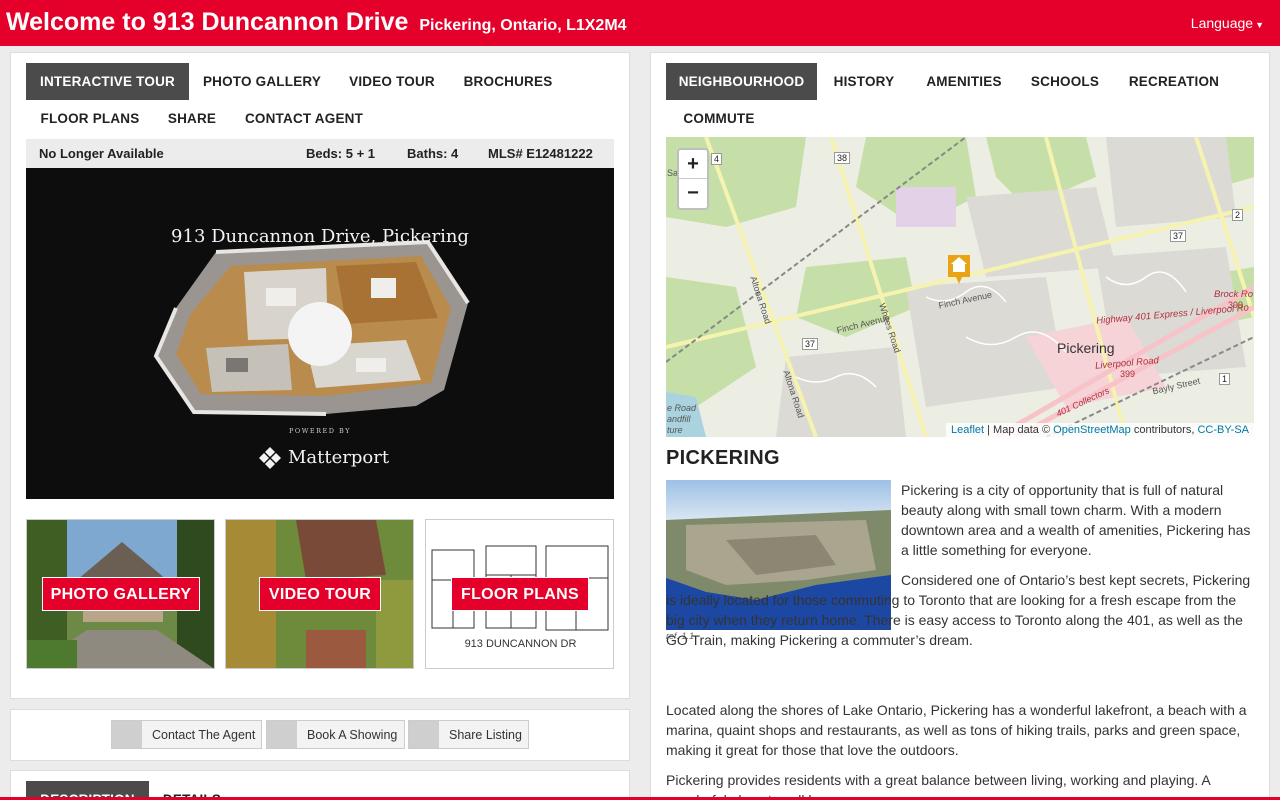  Describe the element at coordinates (304, 118) in the screenshot. I see `tab-contact-agent: CONTACT AGENT` at that location.